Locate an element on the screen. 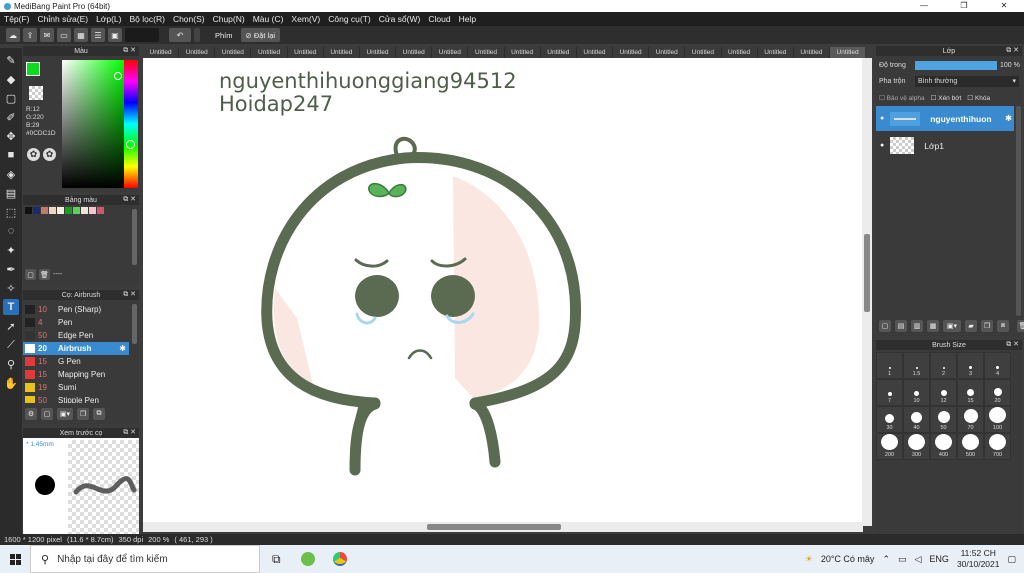 The image size is (1024, 573). sv-picker-handle is located at coordinates (118, 76).